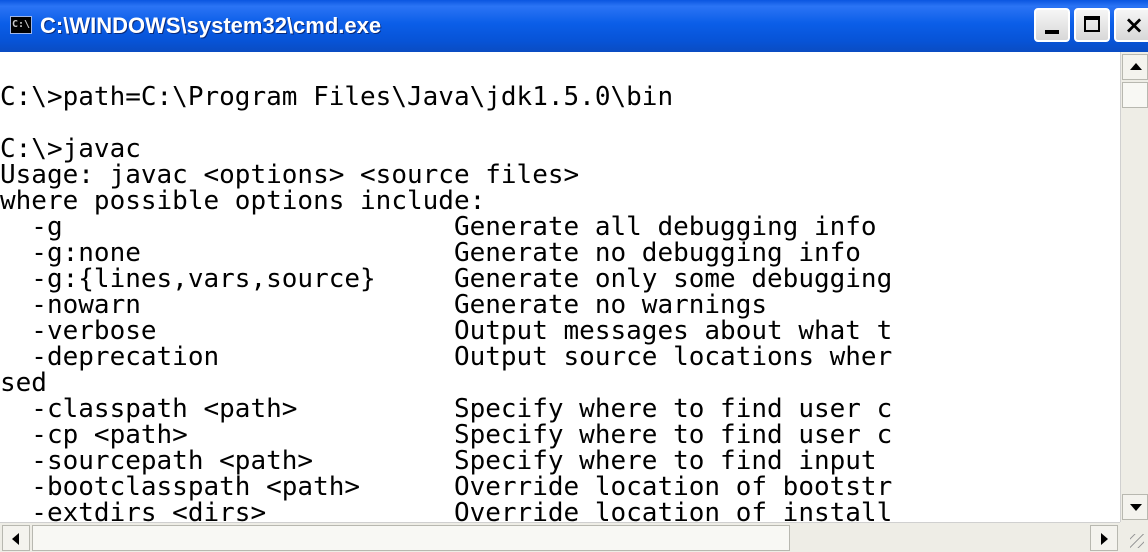 The width and height of the screenshot is (1148, 552). Describe the element at coordinates (574, 26) in the screenshot. I see `title-bar: C:\ C:\WINDOWS\system32\cmd.exe ×` at that location.